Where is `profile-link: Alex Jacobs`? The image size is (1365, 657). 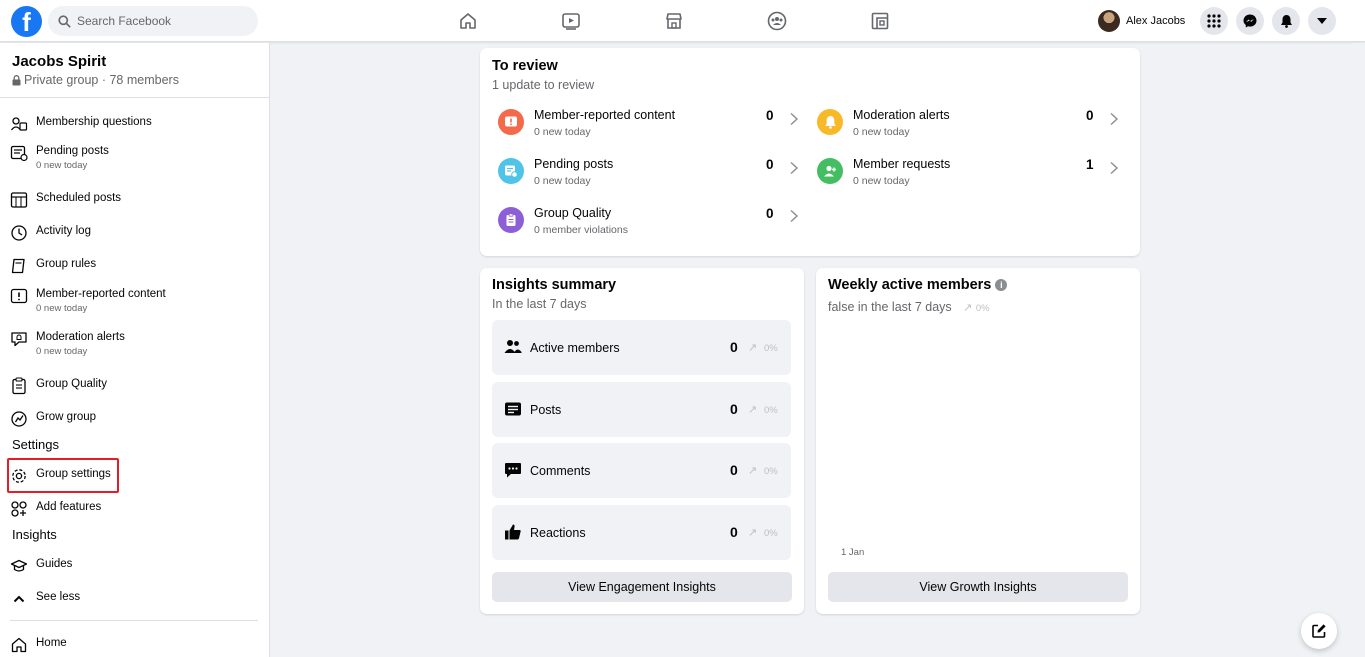
profile-link: Alex Jacobs is located at coordinates (1141, 21).